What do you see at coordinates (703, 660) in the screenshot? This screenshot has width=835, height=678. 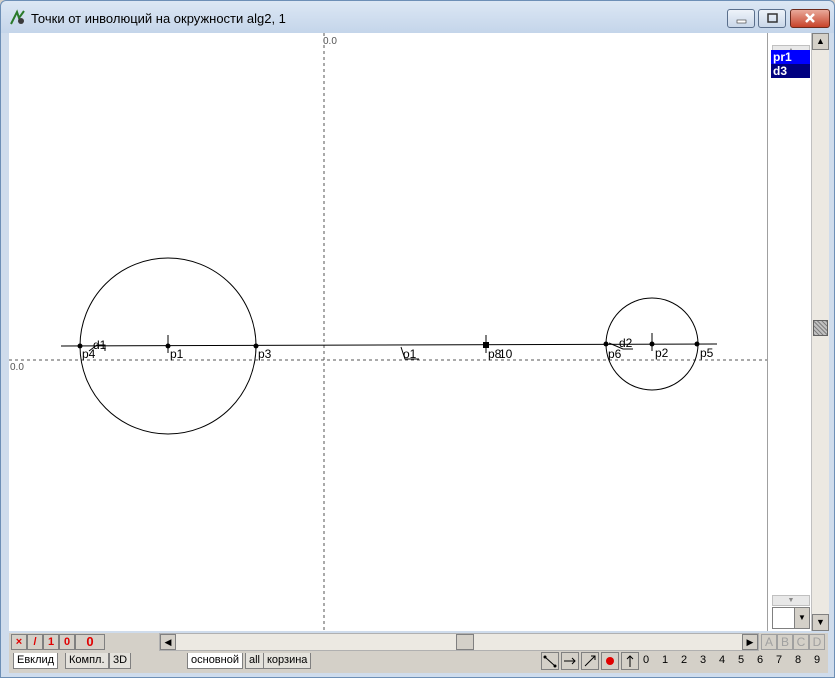 I see `digit-3: 3` at bounding box center [703, 660].